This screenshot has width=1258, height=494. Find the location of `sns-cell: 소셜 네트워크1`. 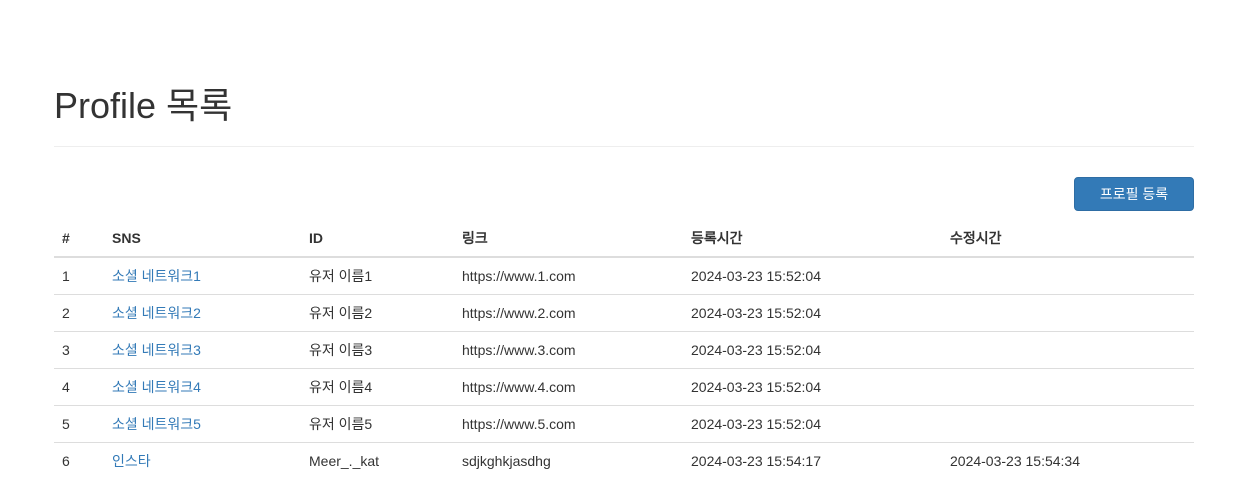

sns-cell: 소셜 네트워크1 is located at coordinates (202, 276).